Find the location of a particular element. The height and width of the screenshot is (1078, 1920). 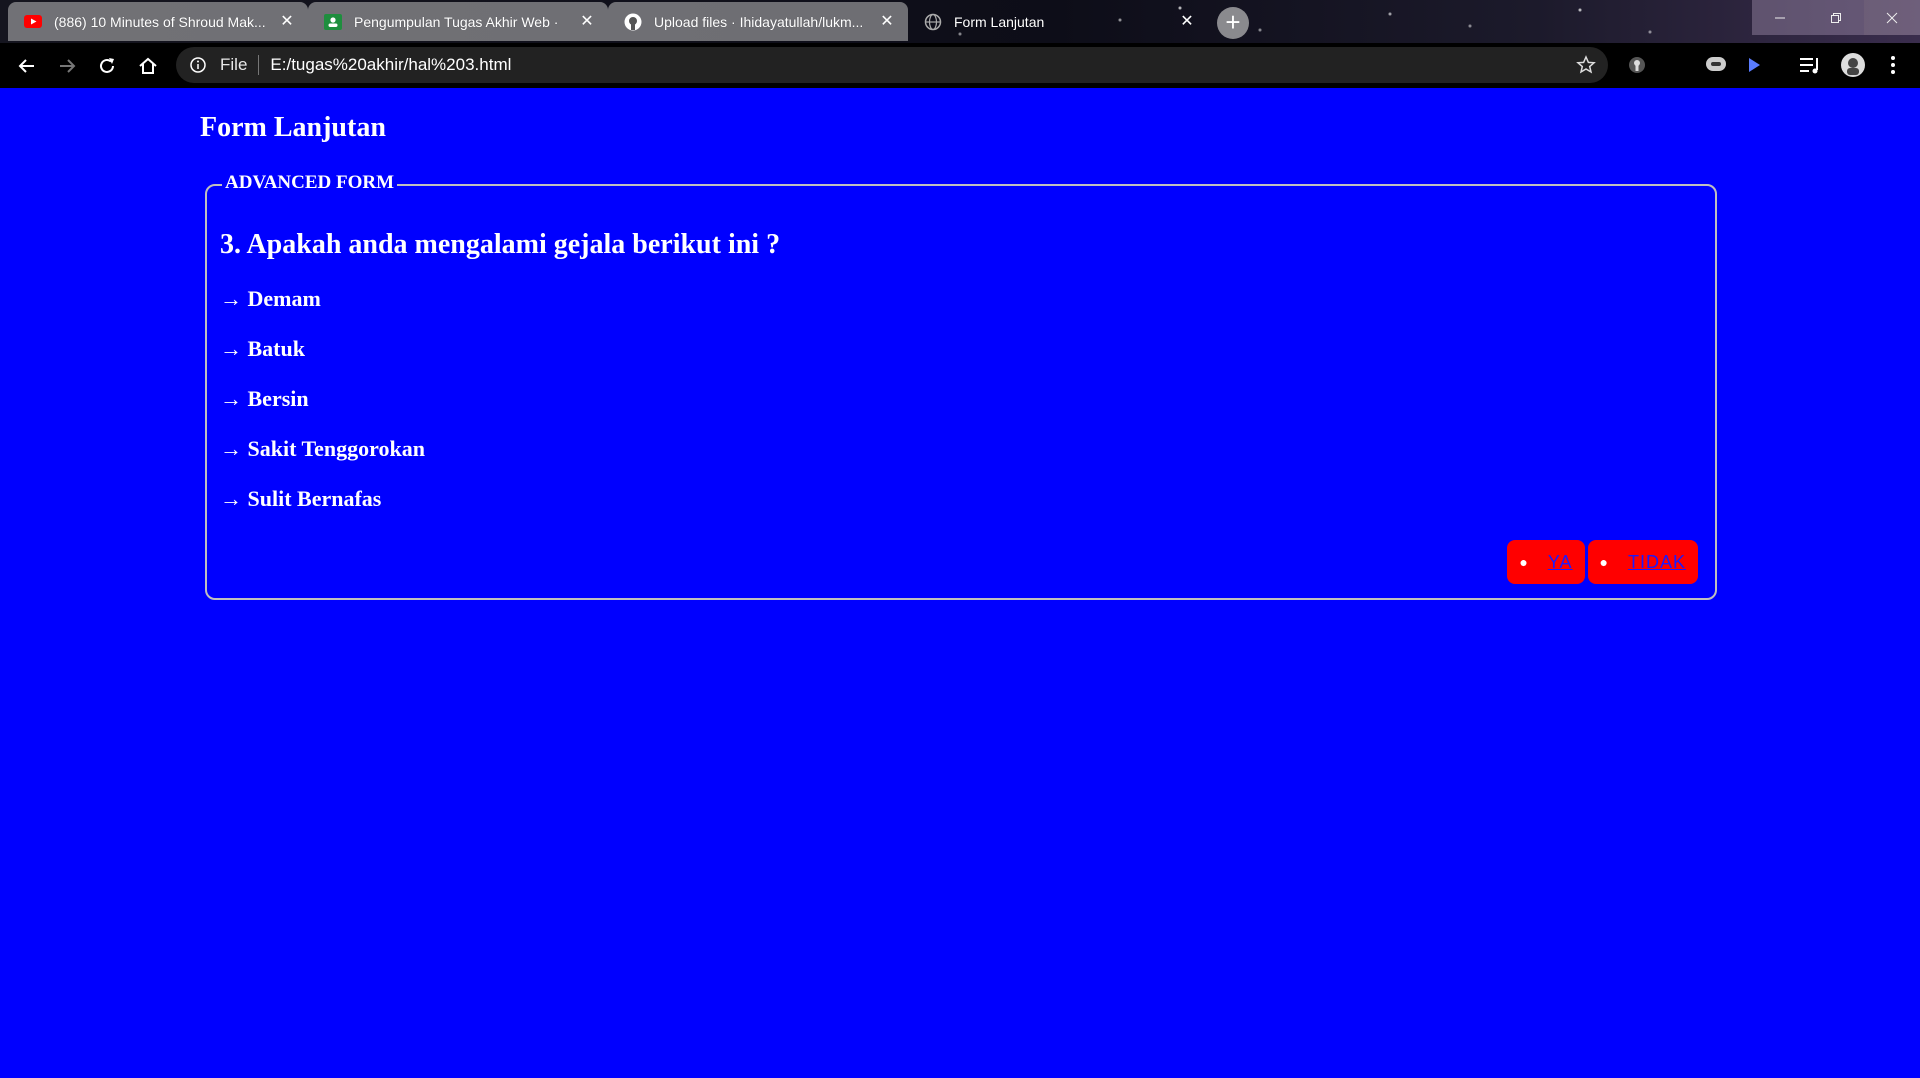

restore-button is located at coordinates (1836, 17).